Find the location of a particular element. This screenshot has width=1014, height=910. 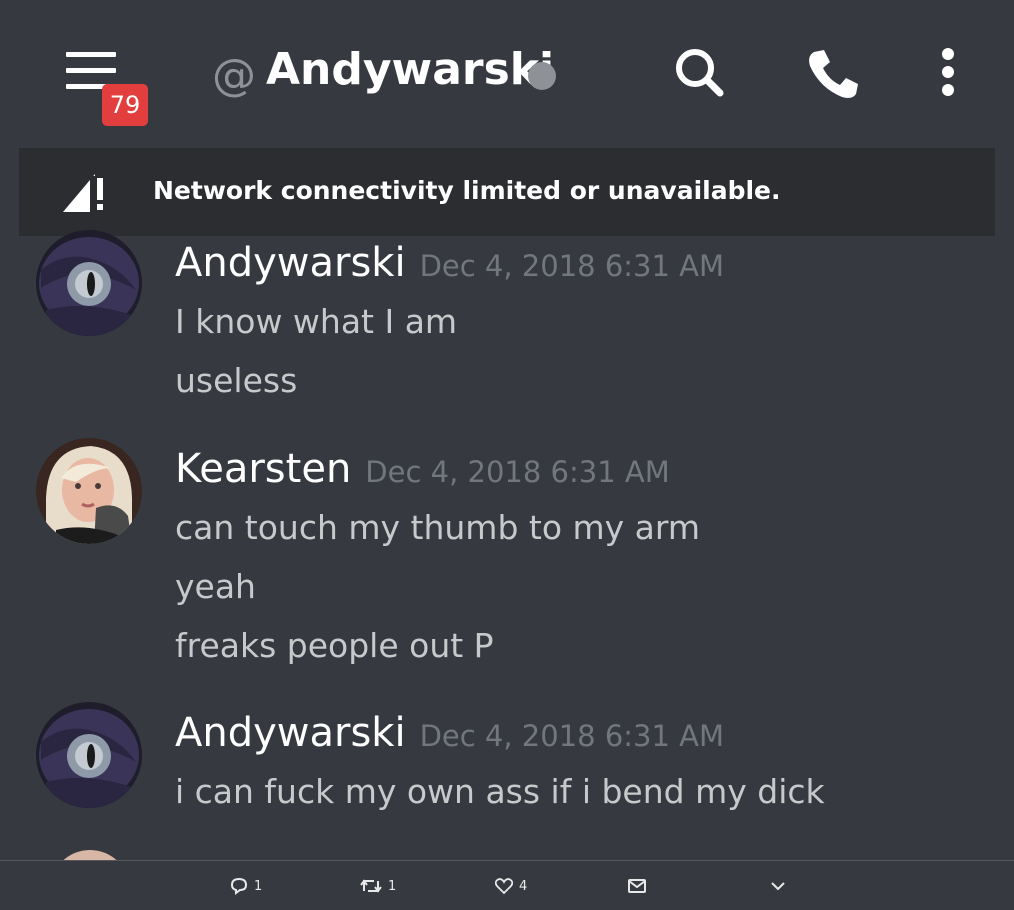

more-vertical-icon is located at coordinates (948, 74).